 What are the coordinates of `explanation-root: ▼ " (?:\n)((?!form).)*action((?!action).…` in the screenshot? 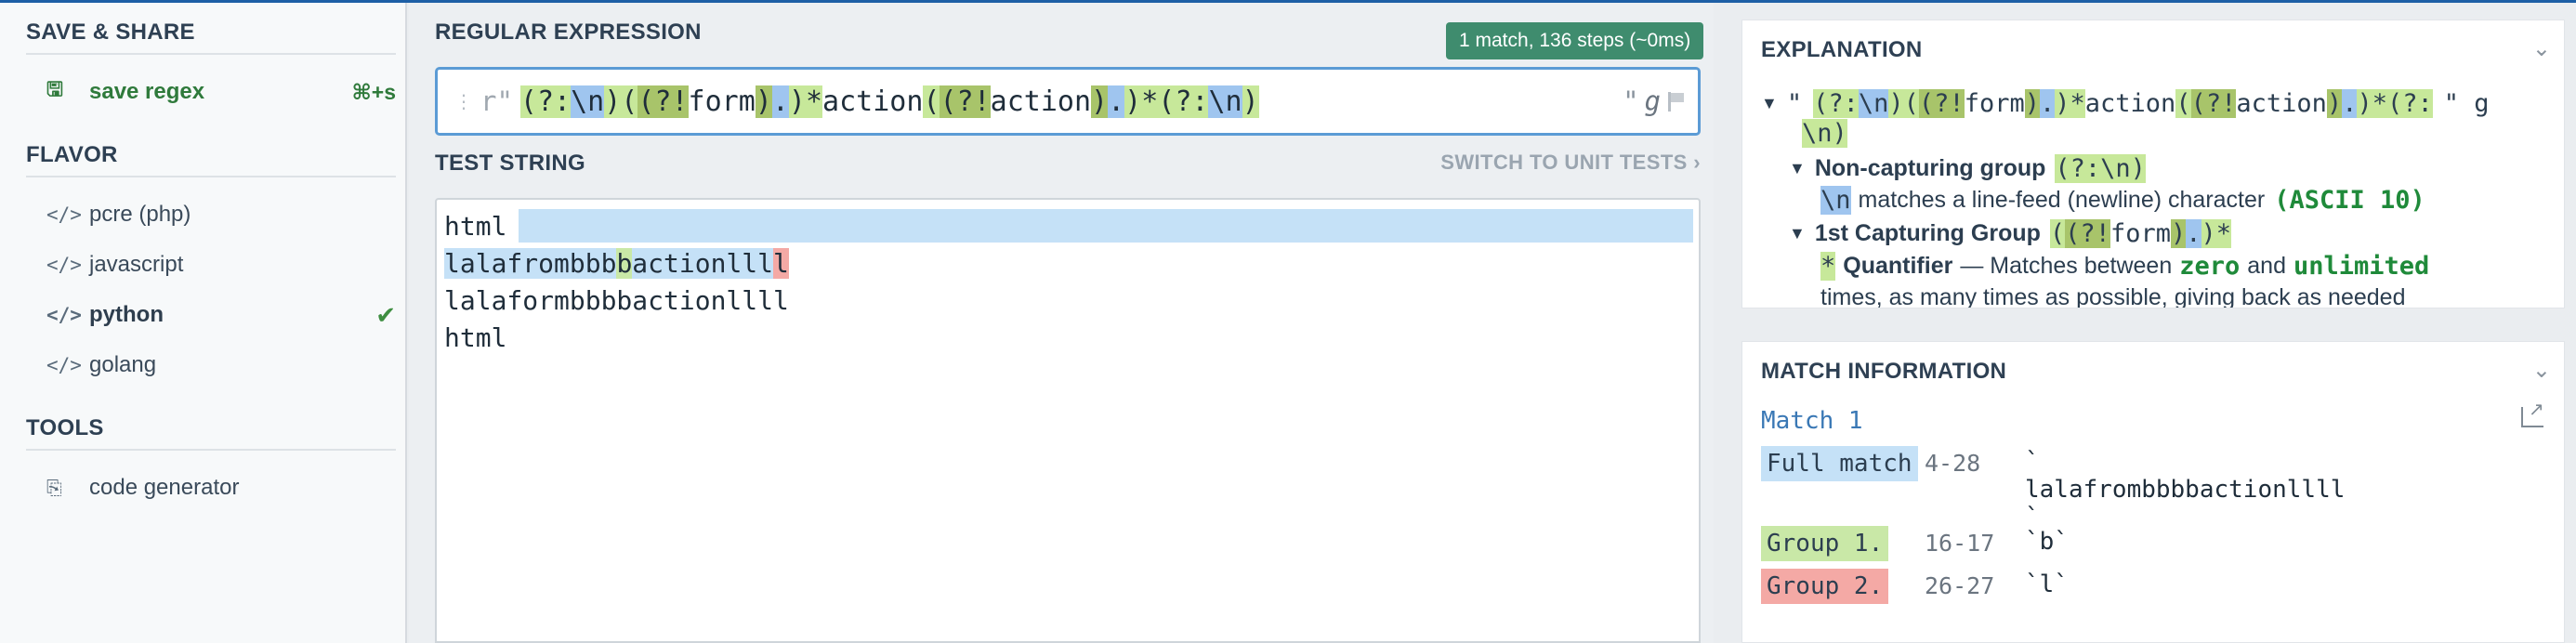 It's located at (2125, 103).